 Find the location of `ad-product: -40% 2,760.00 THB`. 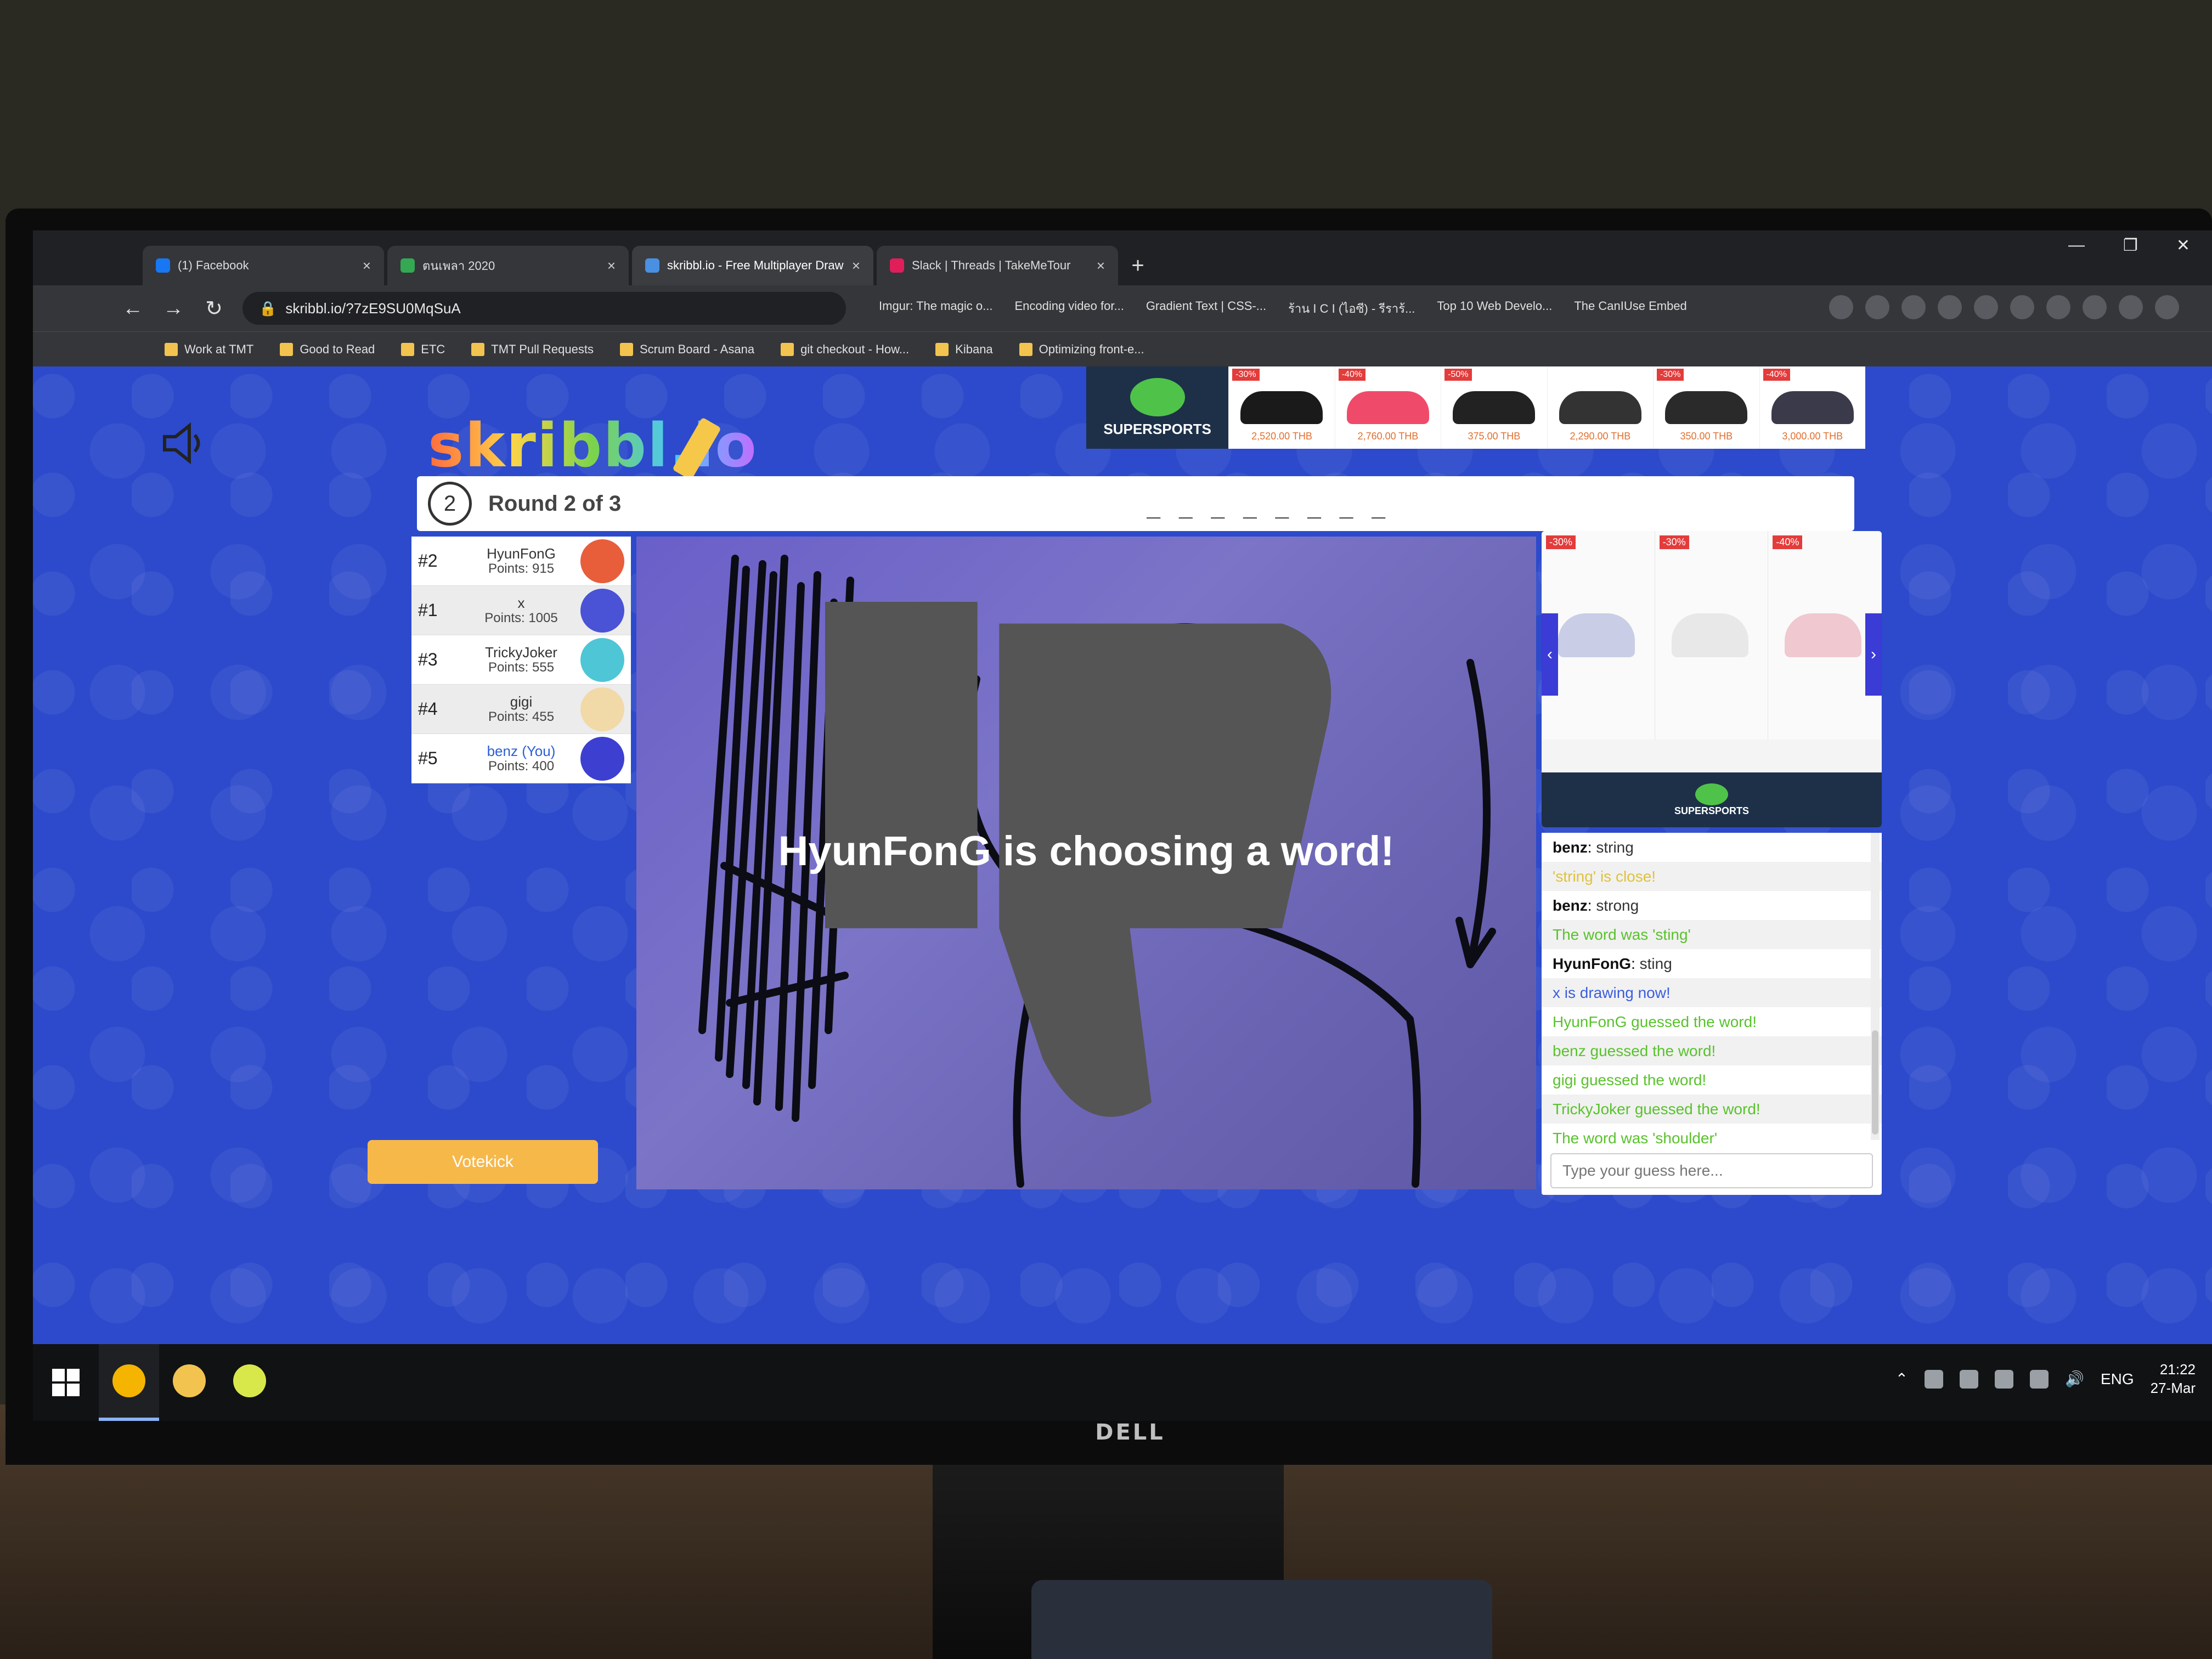

ad-product: -40% 2,760.00 THB is located at coordinates (1387, 407).